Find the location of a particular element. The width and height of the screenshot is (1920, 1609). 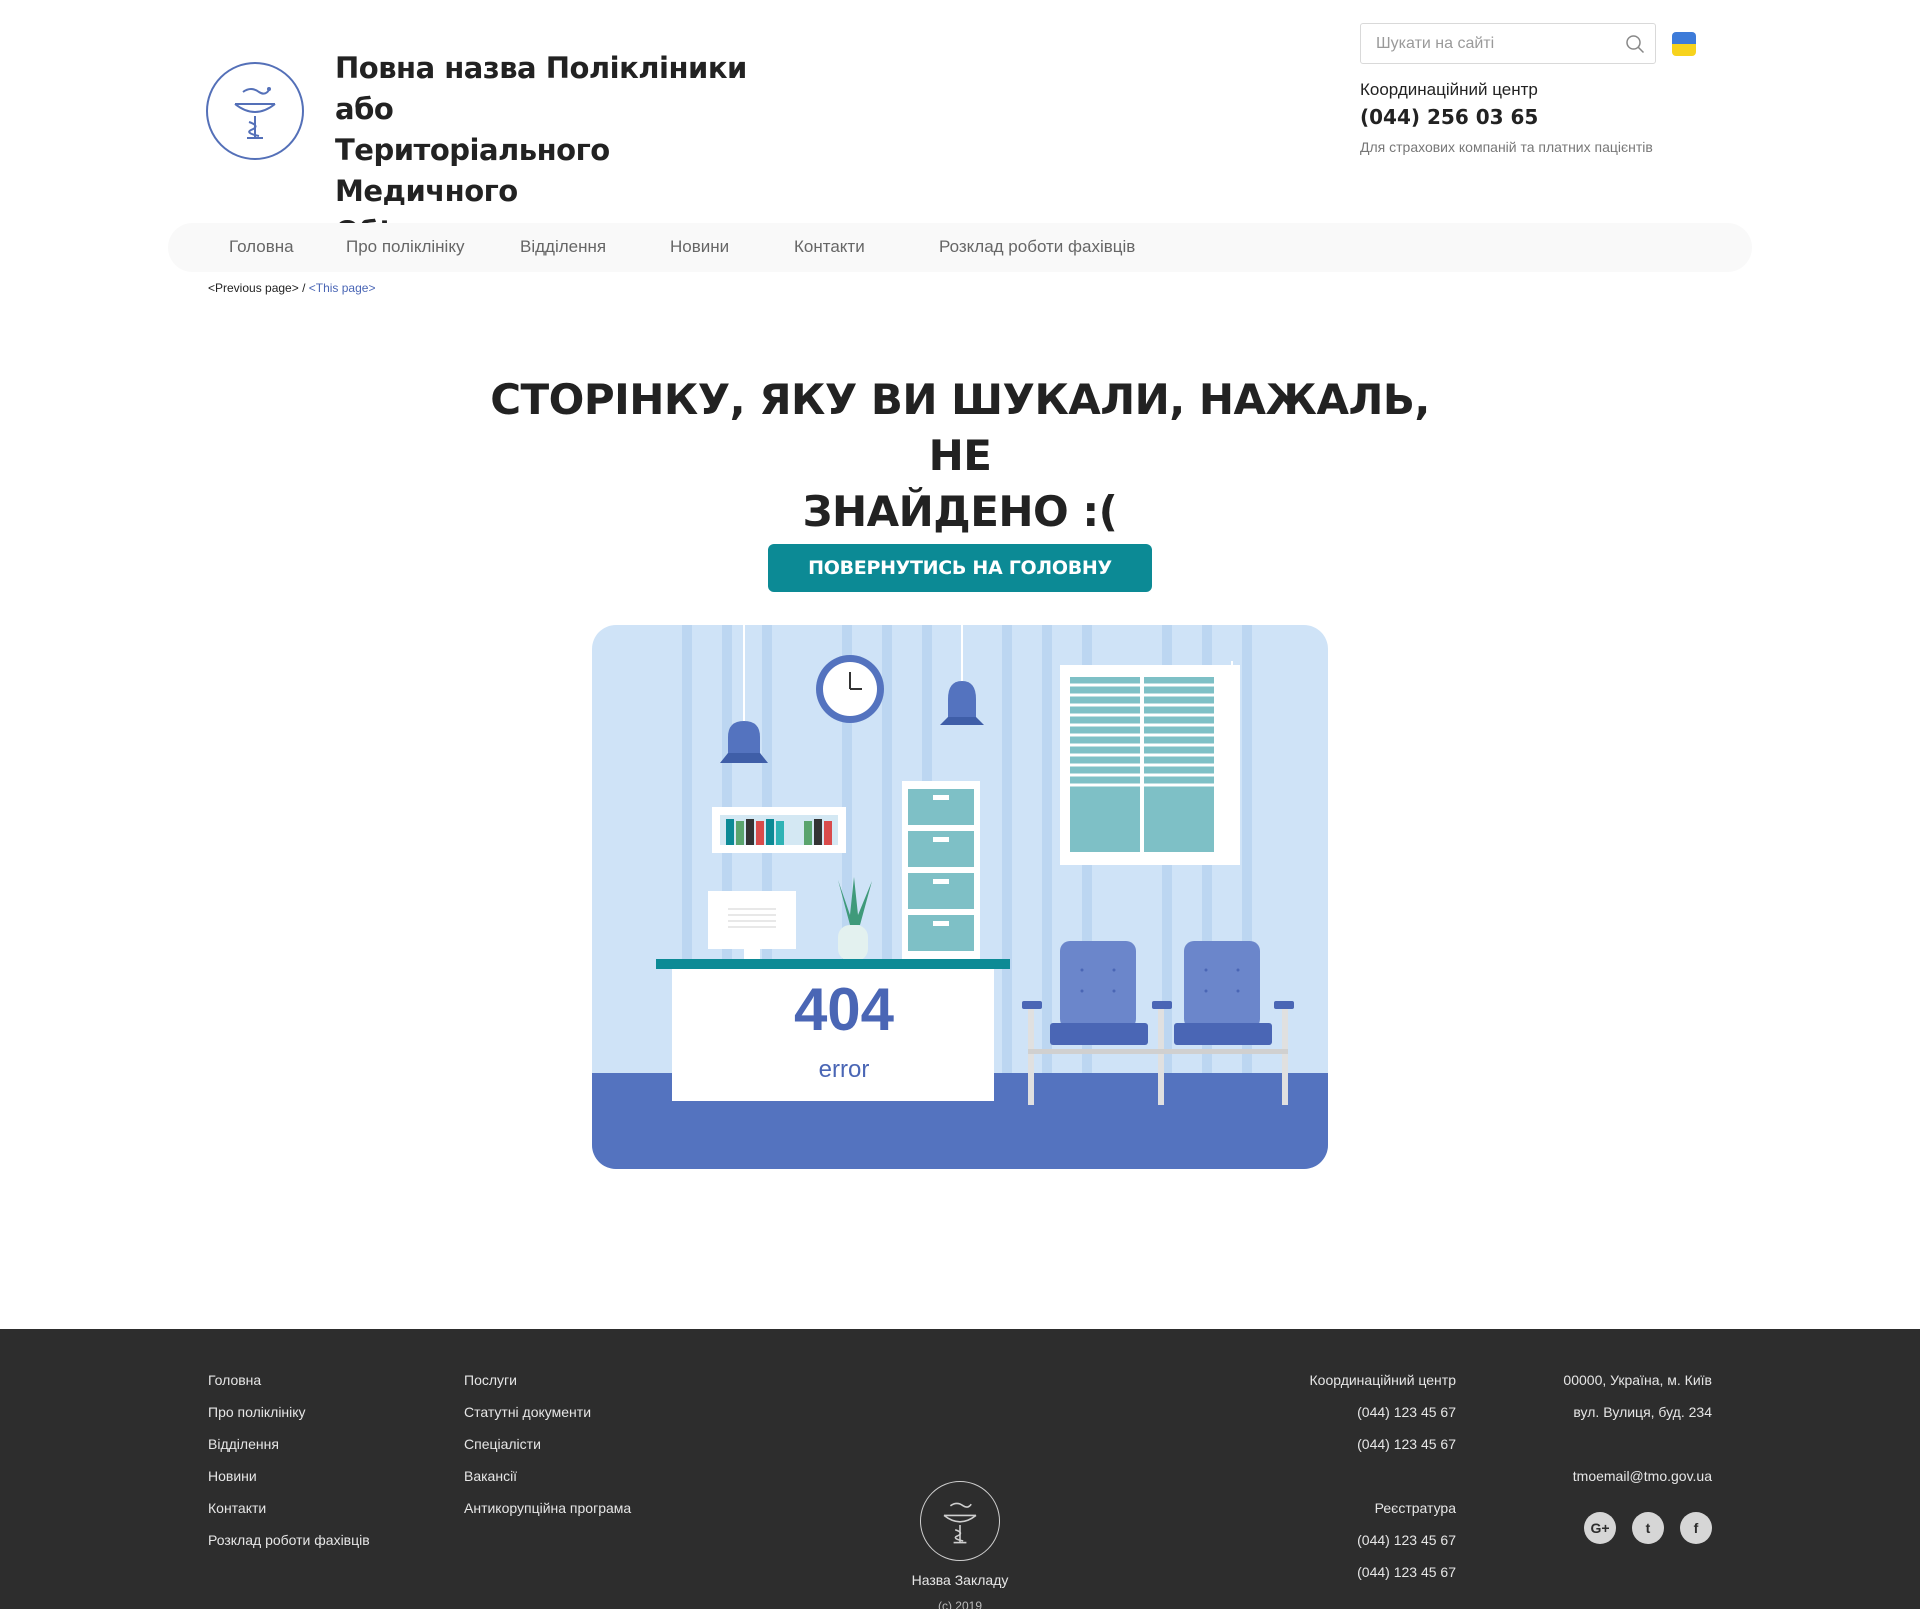

footer-registry-label: Реєстратура is located at coordinates (1415, 1508).